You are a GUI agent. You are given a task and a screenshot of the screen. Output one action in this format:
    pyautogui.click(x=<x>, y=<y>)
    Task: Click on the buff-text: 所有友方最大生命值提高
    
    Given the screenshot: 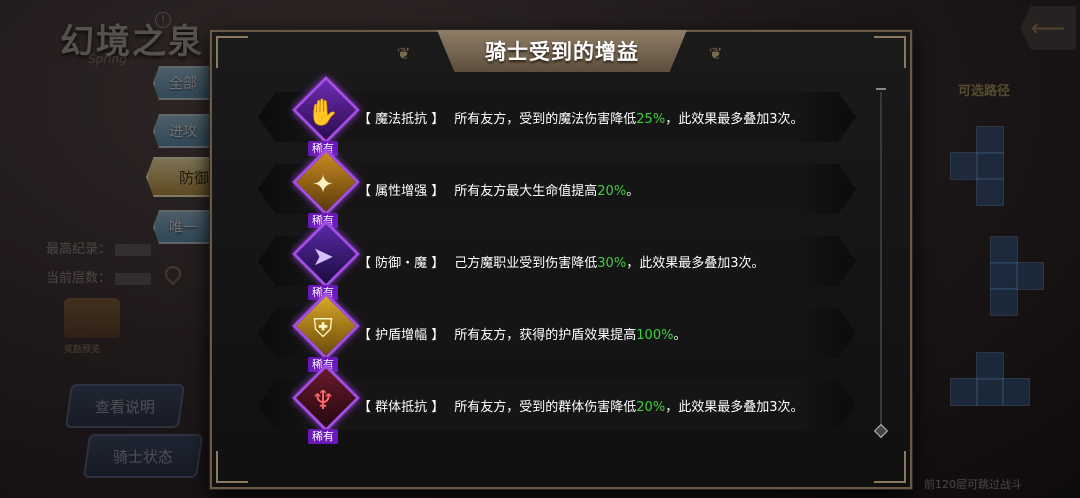 What is the action you would take?
    pyautogui.click(x=526, y=191)
    